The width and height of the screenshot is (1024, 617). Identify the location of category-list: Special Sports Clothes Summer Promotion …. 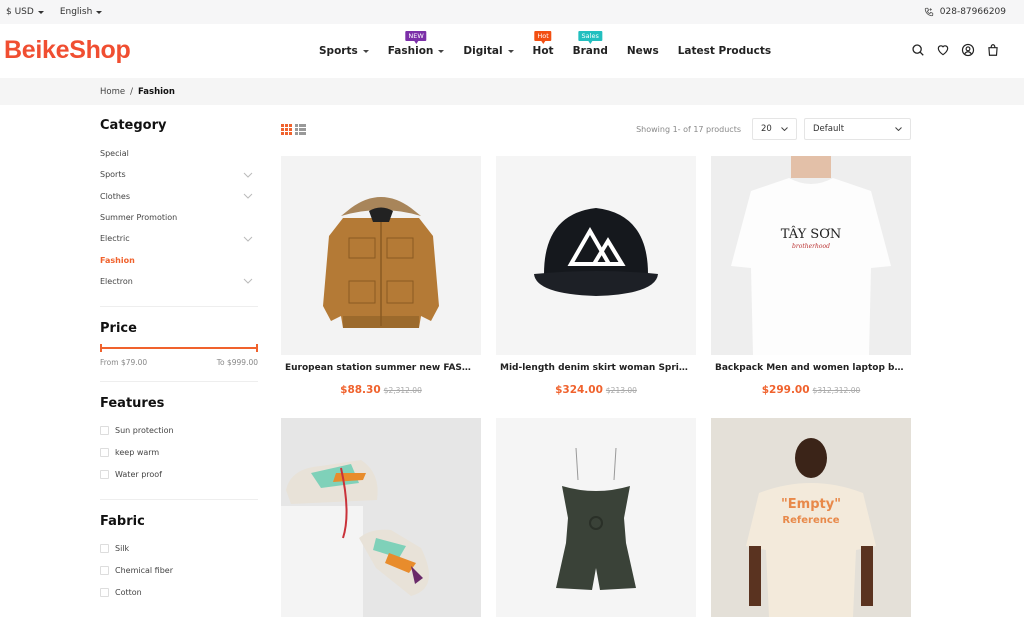
(179, 217).